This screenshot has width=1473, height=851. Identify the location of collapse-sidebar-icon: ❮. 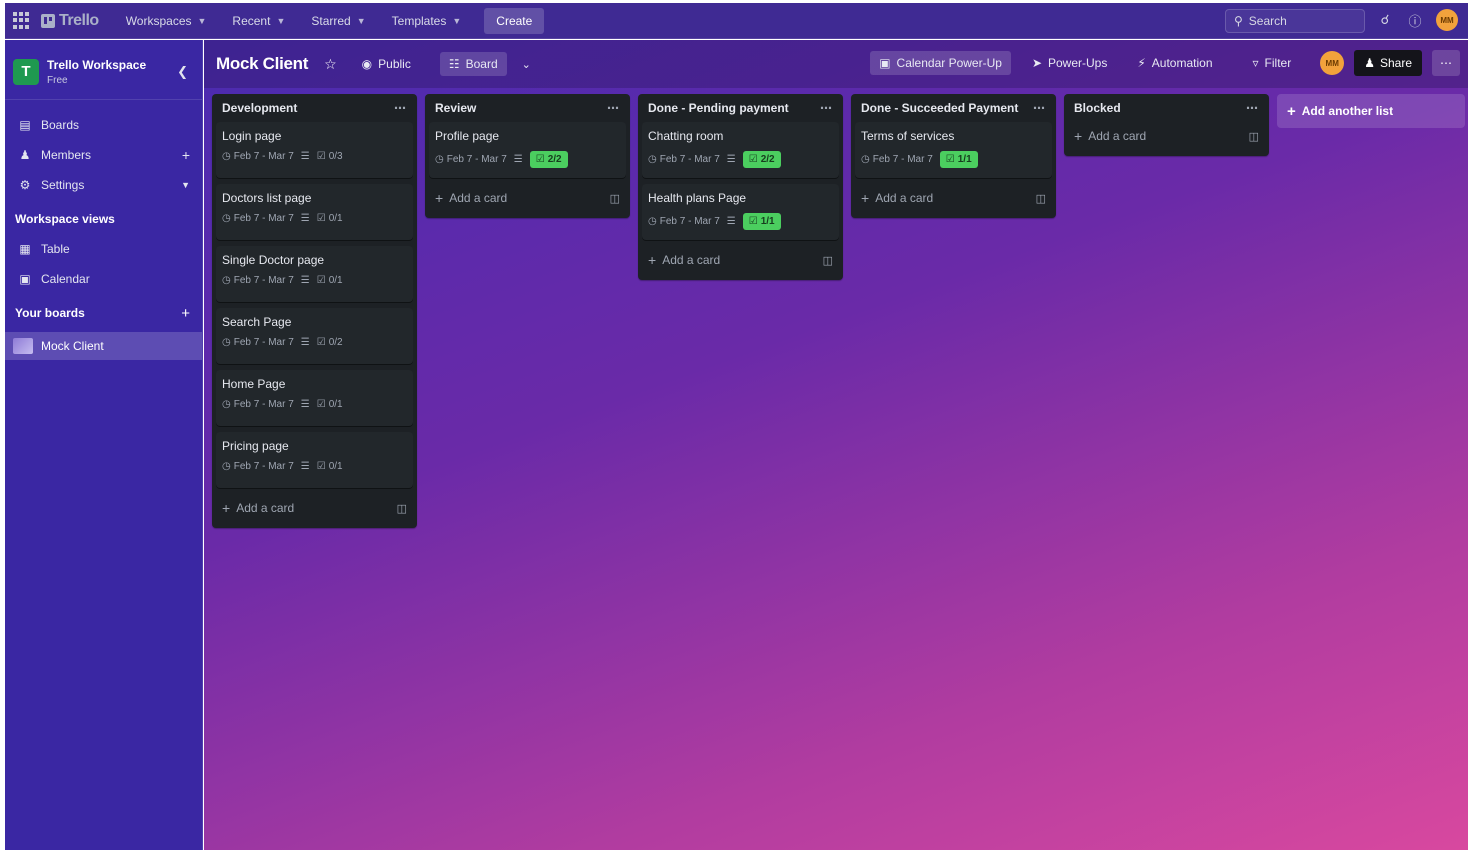
(182, 72).